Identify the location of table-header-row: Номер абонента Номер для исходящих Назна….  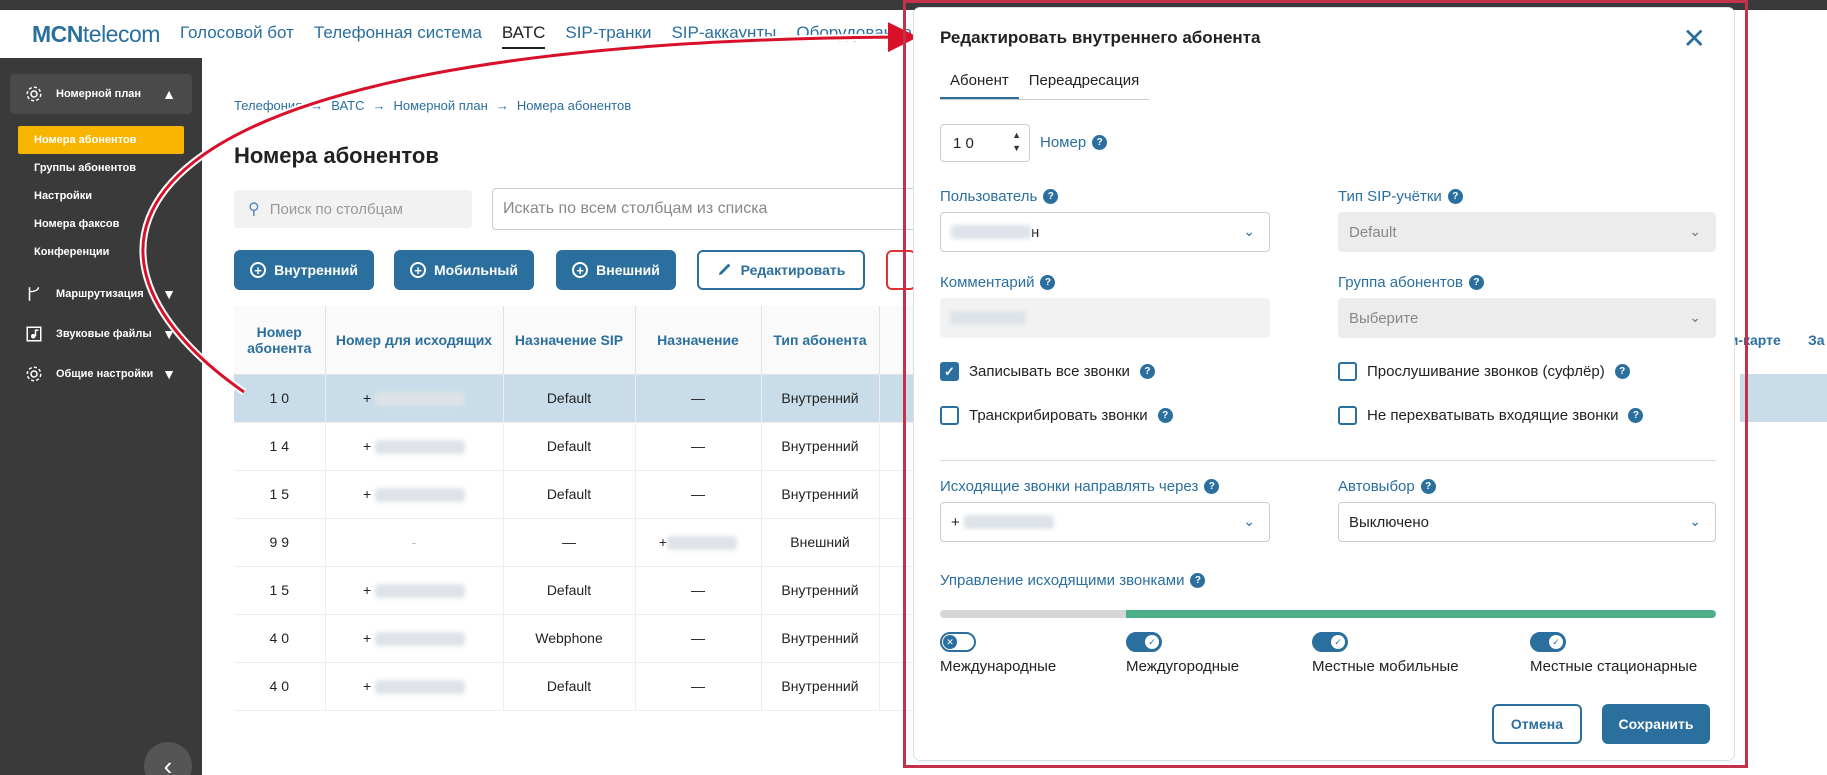
(587, 340).